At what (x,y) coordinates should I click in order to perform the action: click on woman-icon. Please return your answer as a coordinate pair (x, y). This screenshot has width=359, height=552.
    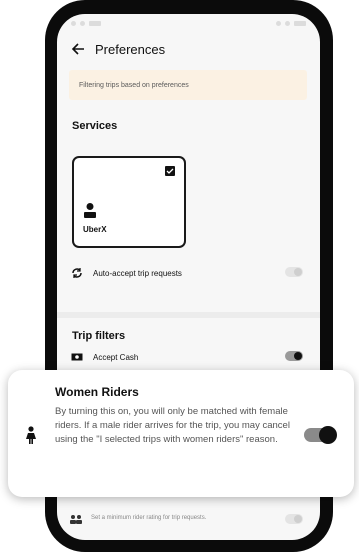
    Looking at the image, I should click on (31, 435).